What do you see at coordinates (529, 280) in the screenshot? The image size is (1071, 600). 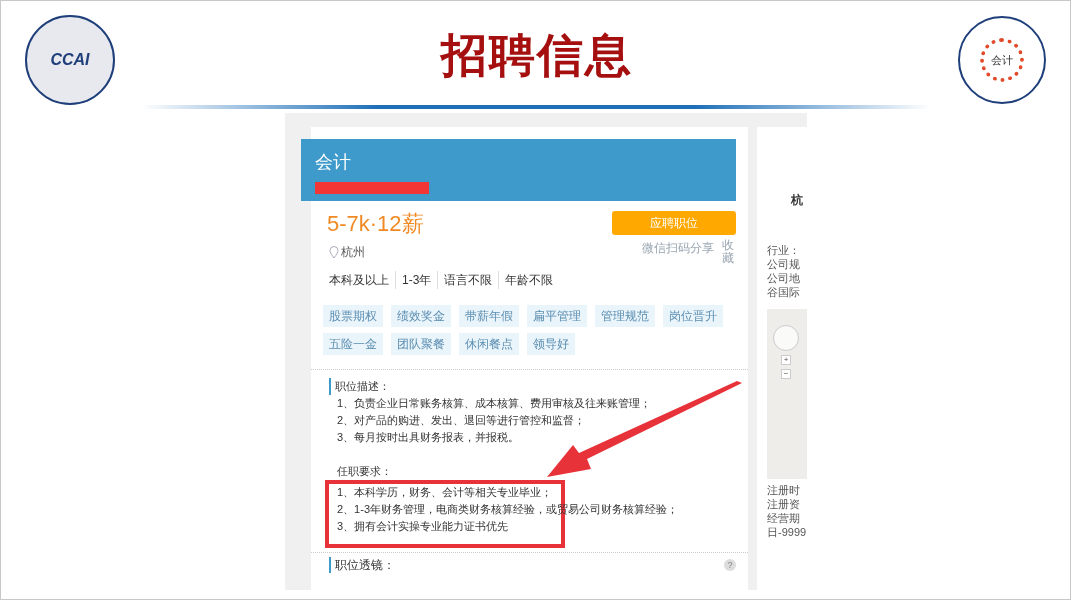 I see `requirement: 年龄不限` at bounding box center [529, 280].